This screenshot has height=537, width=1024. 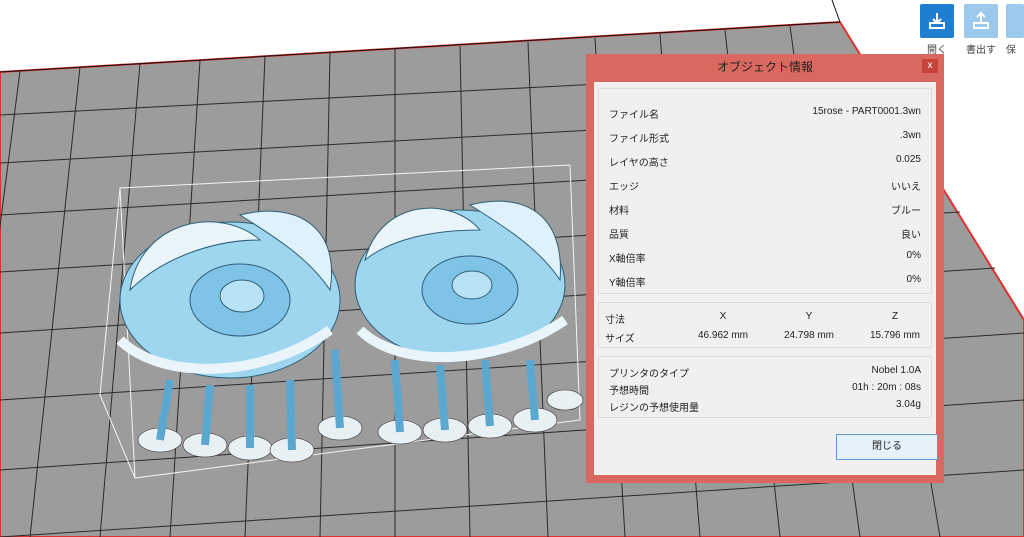 What do you see at coordinates (930, 66) in the screenshot?
I see `dialog-close-button: x` at bounding box center [930, 66].